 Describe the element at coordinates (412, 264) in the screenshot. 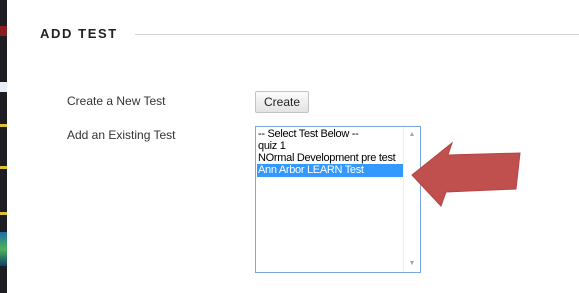

I see `scroll-down-arrow-icon: ▼` at that location.